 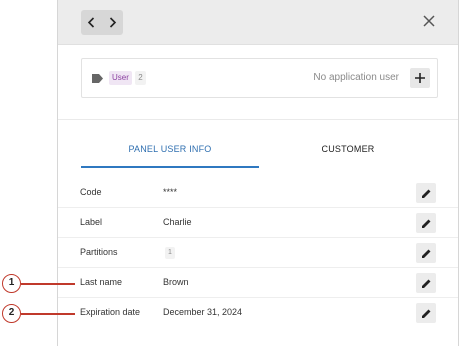 I want to click on tab-bar: PANEL USER INFO CUSTOMER, so click(x=259, y=151).